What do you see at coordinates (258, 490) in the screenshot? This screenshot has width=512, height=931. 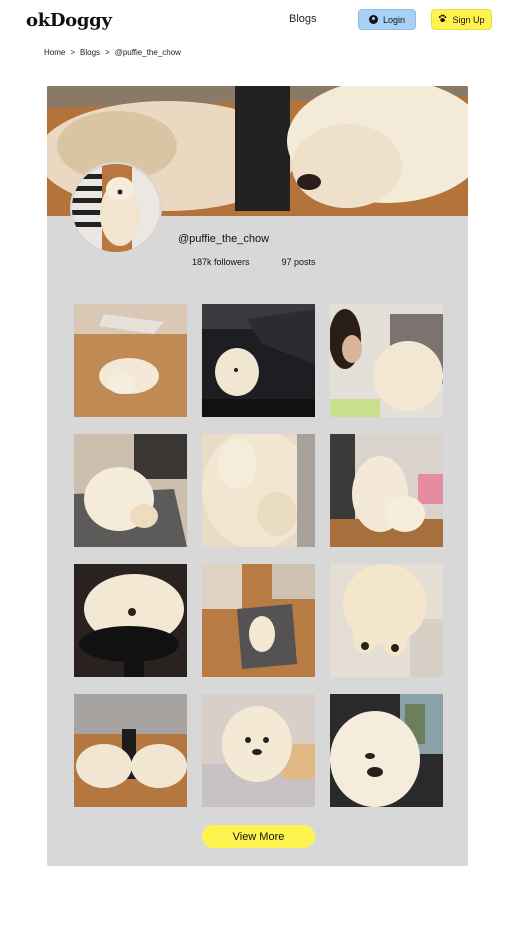 I see `photo-puppy-fluffy-closeup` at bounding box center [258, 490].